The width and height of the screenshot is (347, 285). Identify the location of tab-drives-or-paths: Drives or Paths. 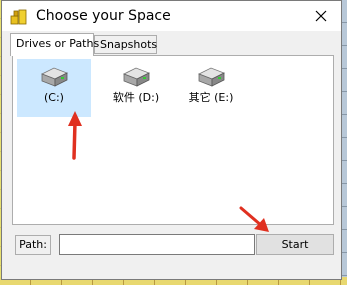
(54, 44).